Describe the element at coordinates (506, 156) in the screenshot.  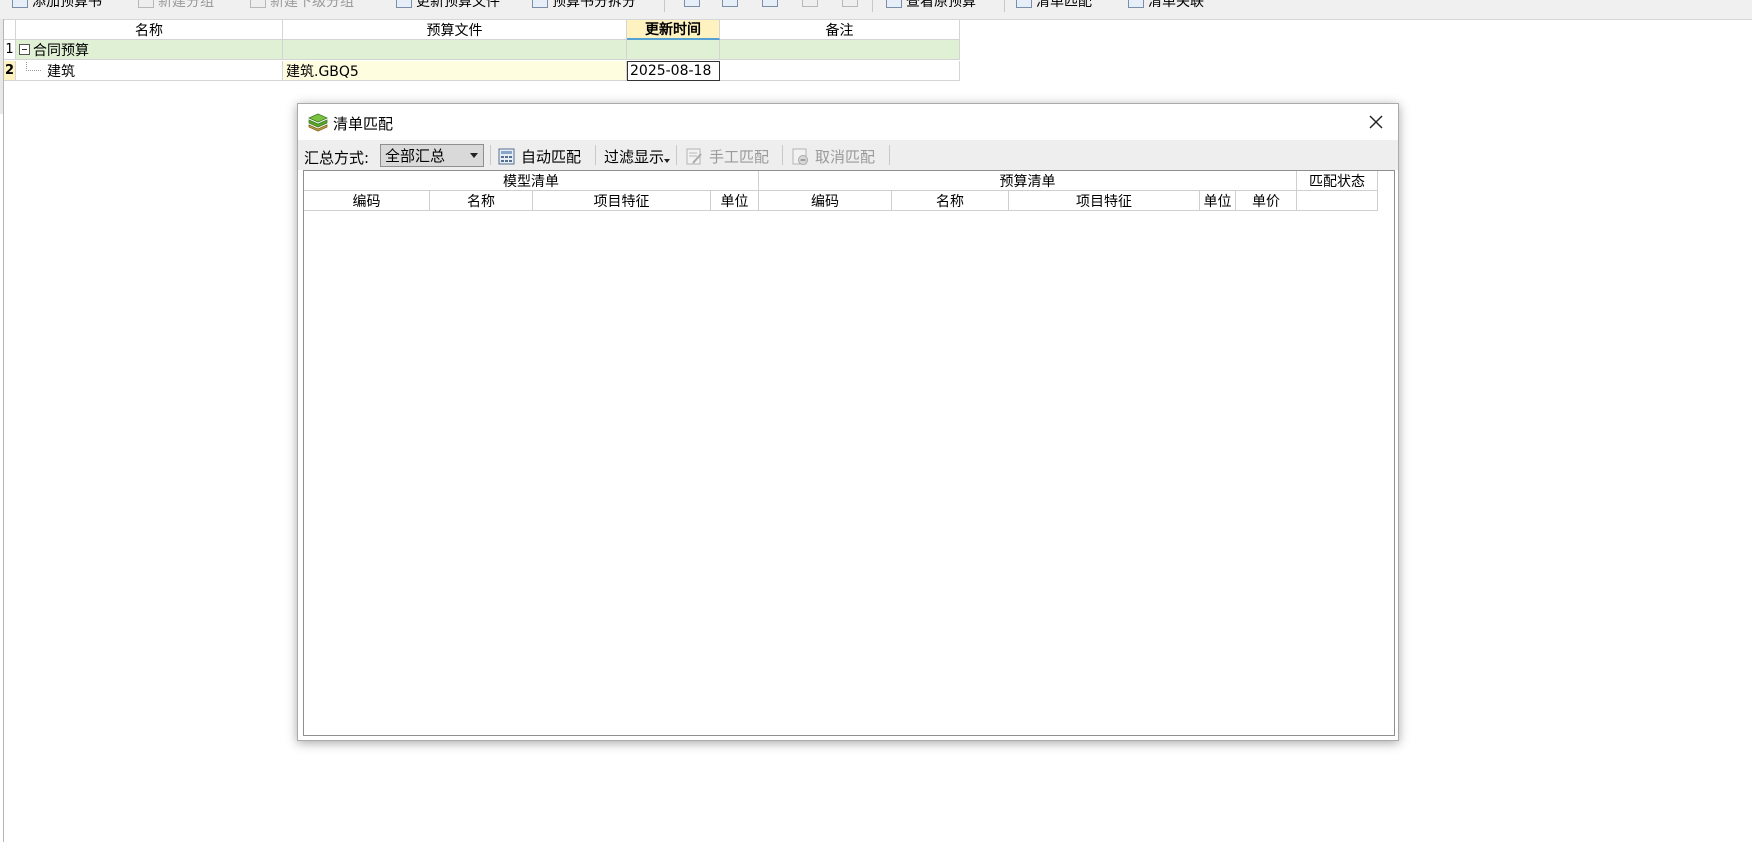
I see `calculator-icon` at that location.